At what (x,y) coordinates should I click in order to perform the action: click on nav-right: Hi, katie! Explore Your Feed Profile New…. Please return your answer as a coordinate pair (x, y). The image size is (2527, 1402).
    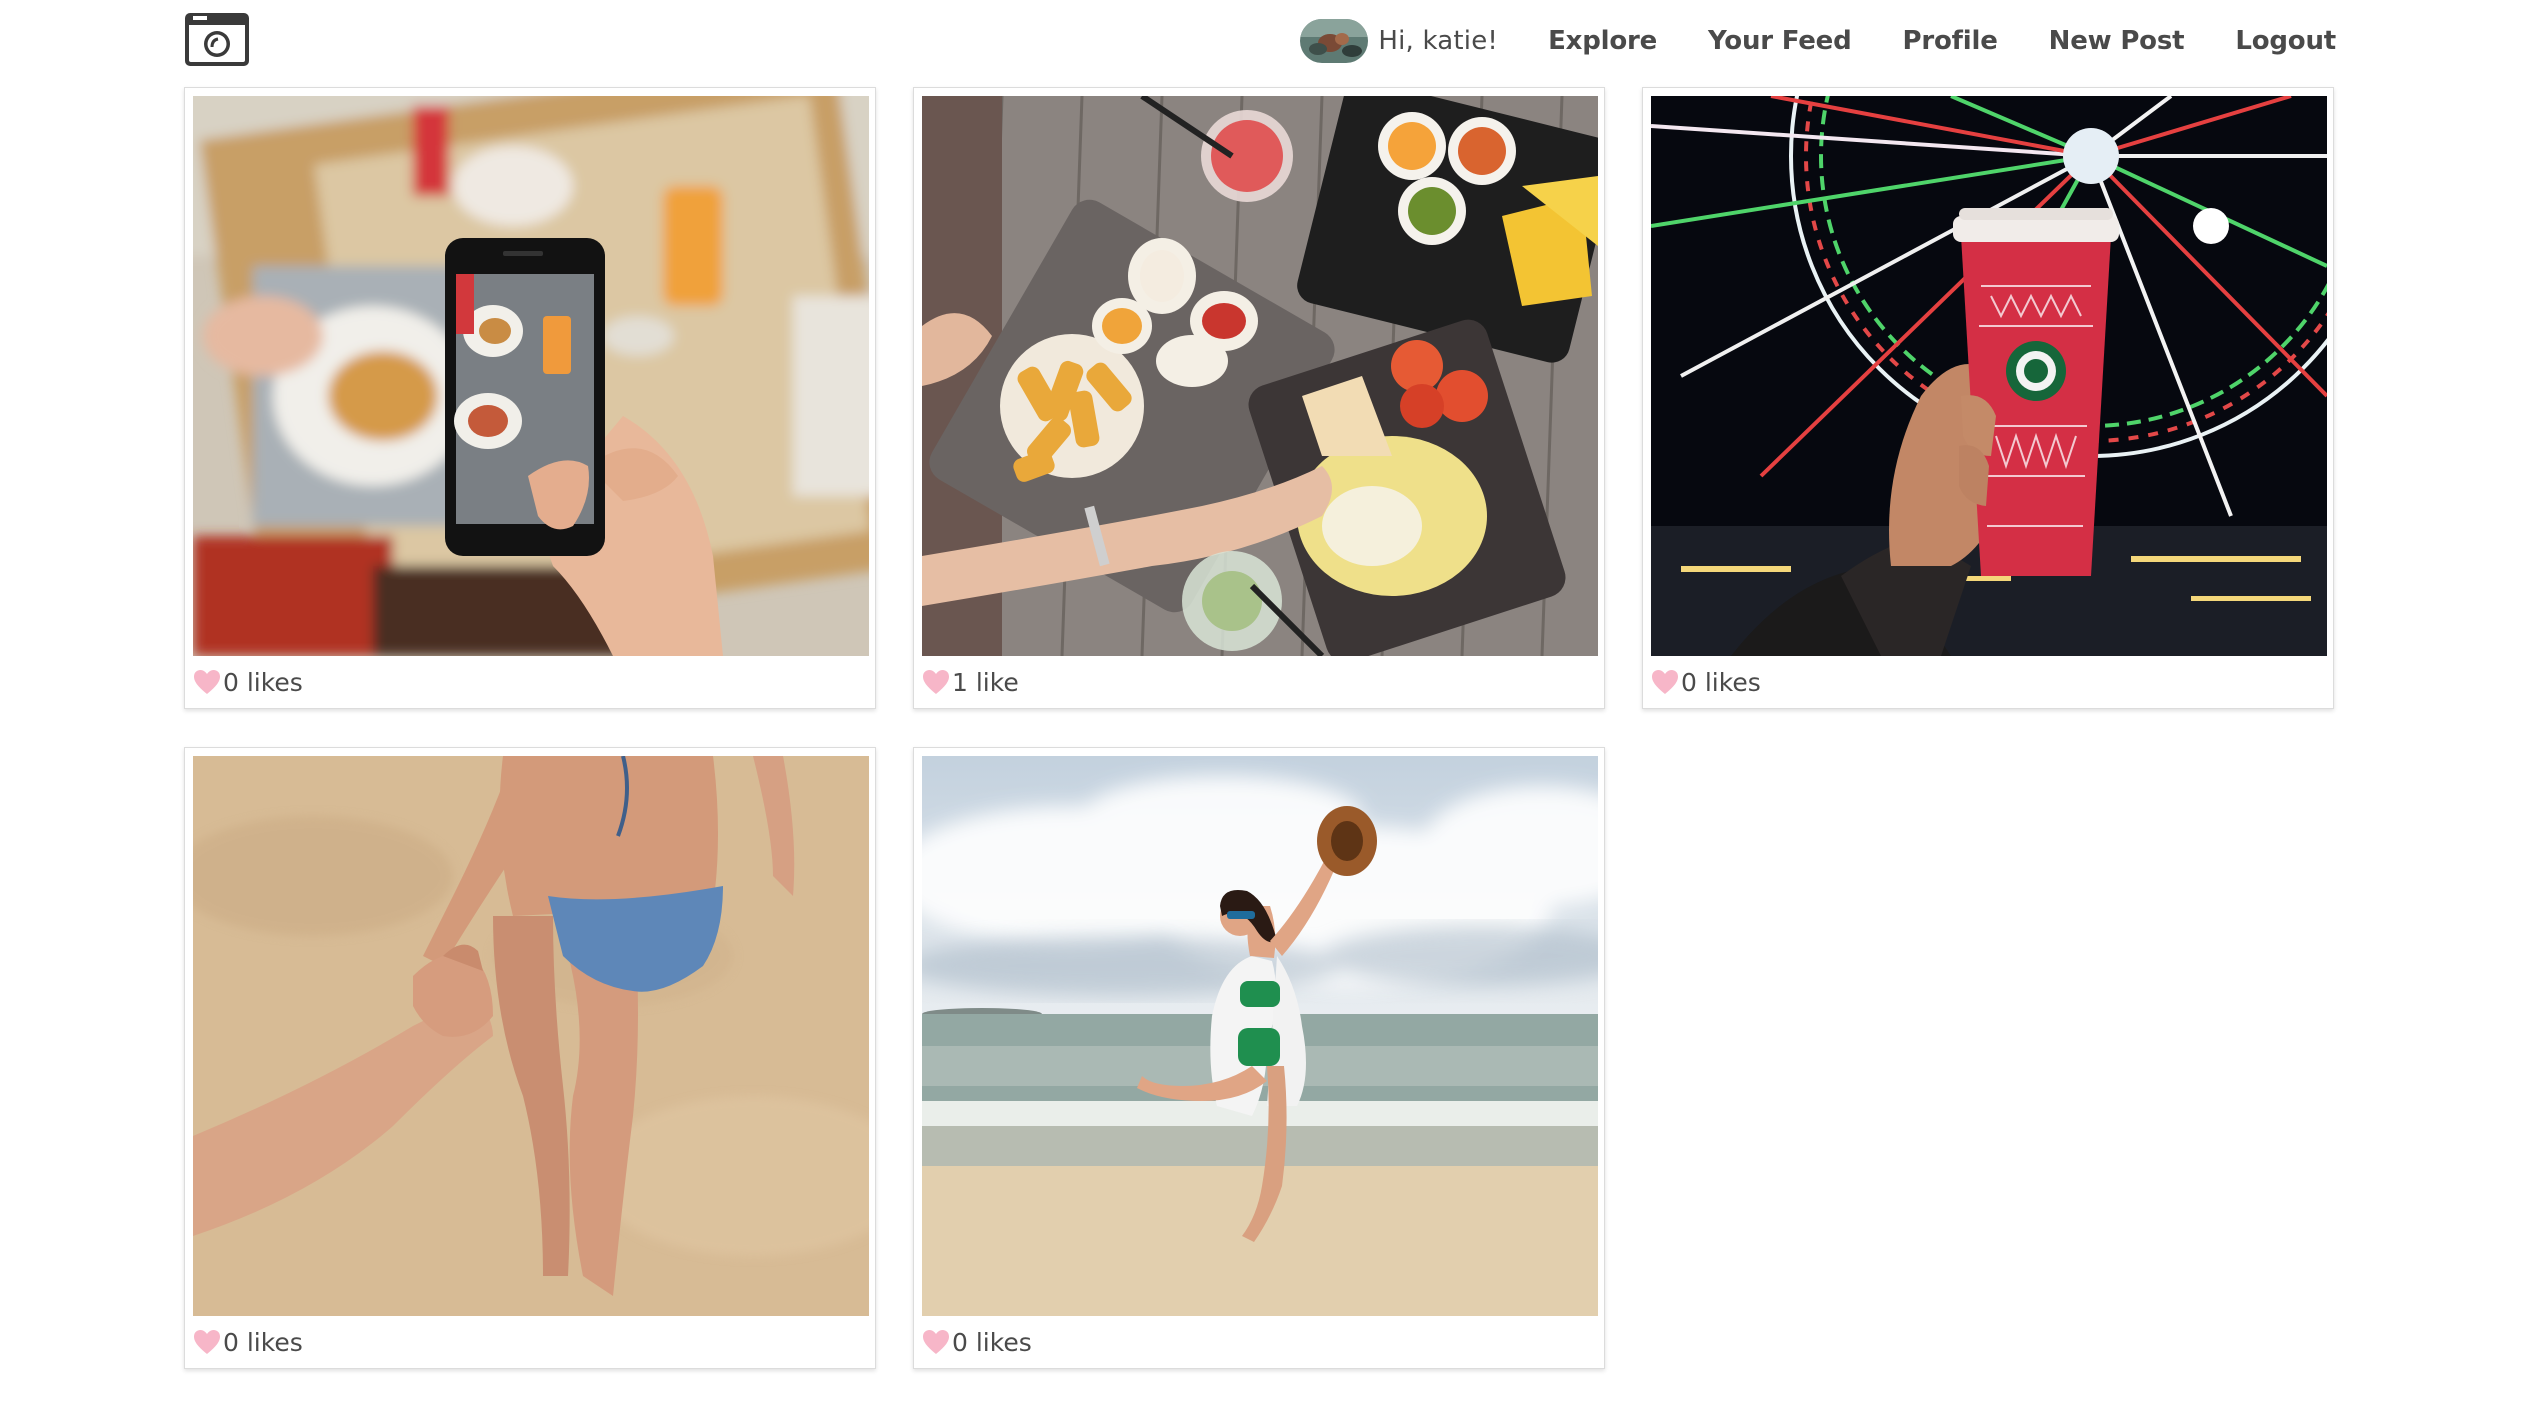
    Looking at the image, I should click on (1818, 41).